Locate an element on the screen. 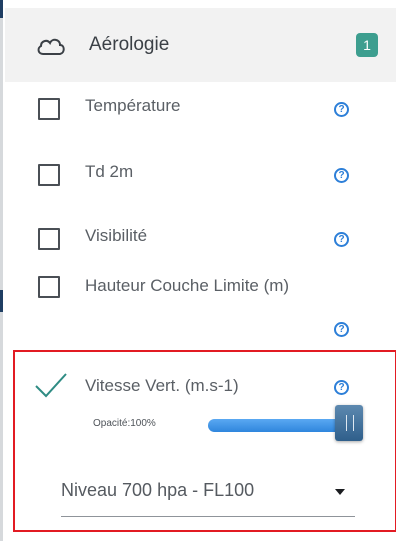 Image resolution: width=396 pixels, height=541 pixels. opacity-slider-fill is located at coordinates (278, 425).